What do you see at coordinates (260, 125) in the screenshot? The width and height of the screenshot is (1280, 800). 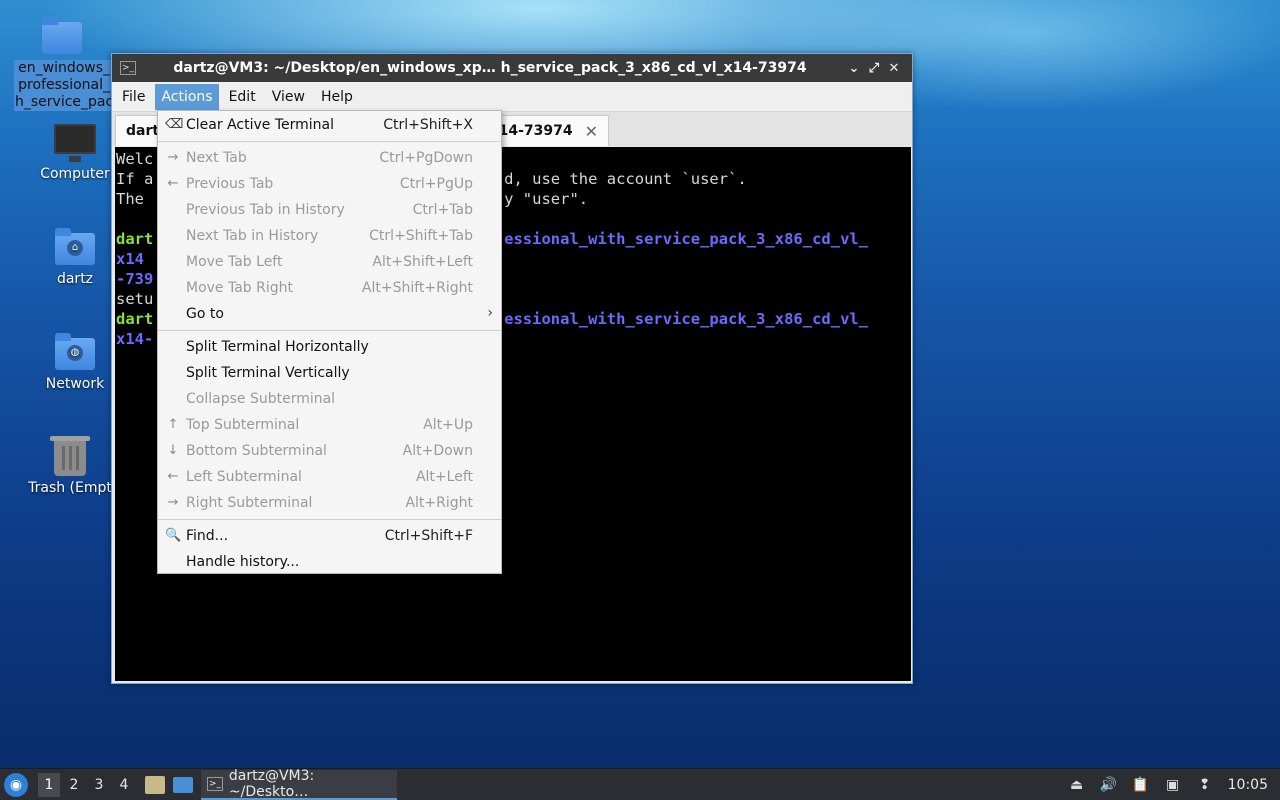 I see `menu-item-label: Clear Active Terminal` at bounding box center [260, 125].